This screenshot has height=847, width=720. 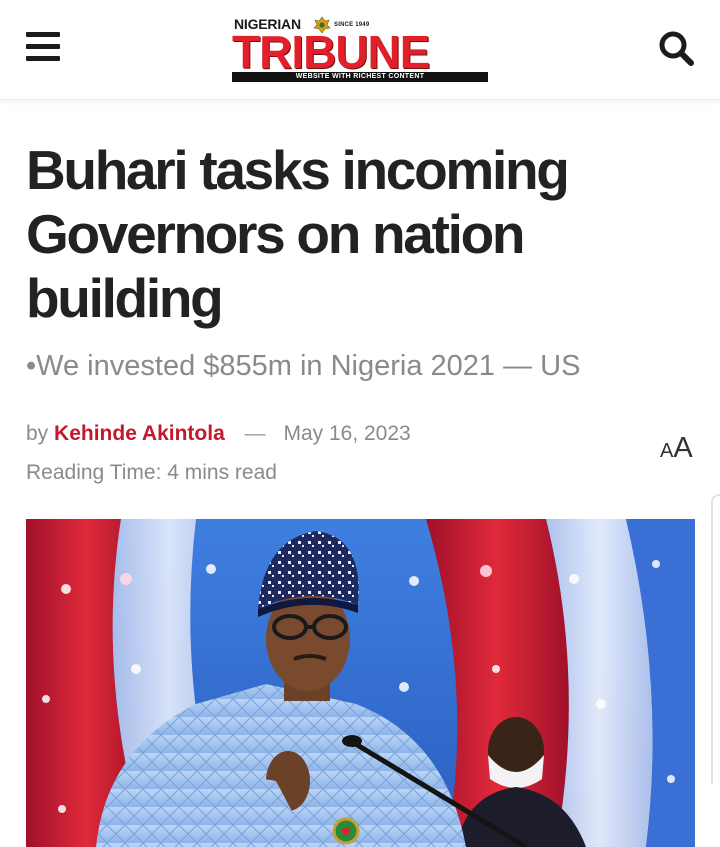 I want to click on hamburger-menu-icon, so click(x=43, y=47).